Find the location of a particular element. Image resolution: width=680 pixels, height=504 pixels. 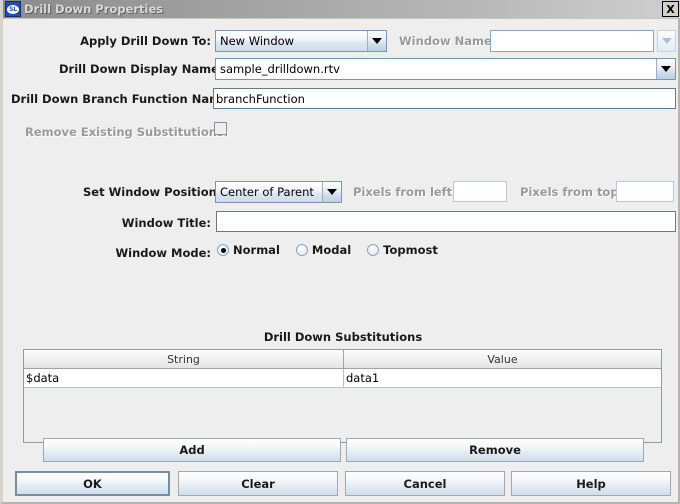

set-window-position-value: Center of Parent is located at coordinates (267, 192).